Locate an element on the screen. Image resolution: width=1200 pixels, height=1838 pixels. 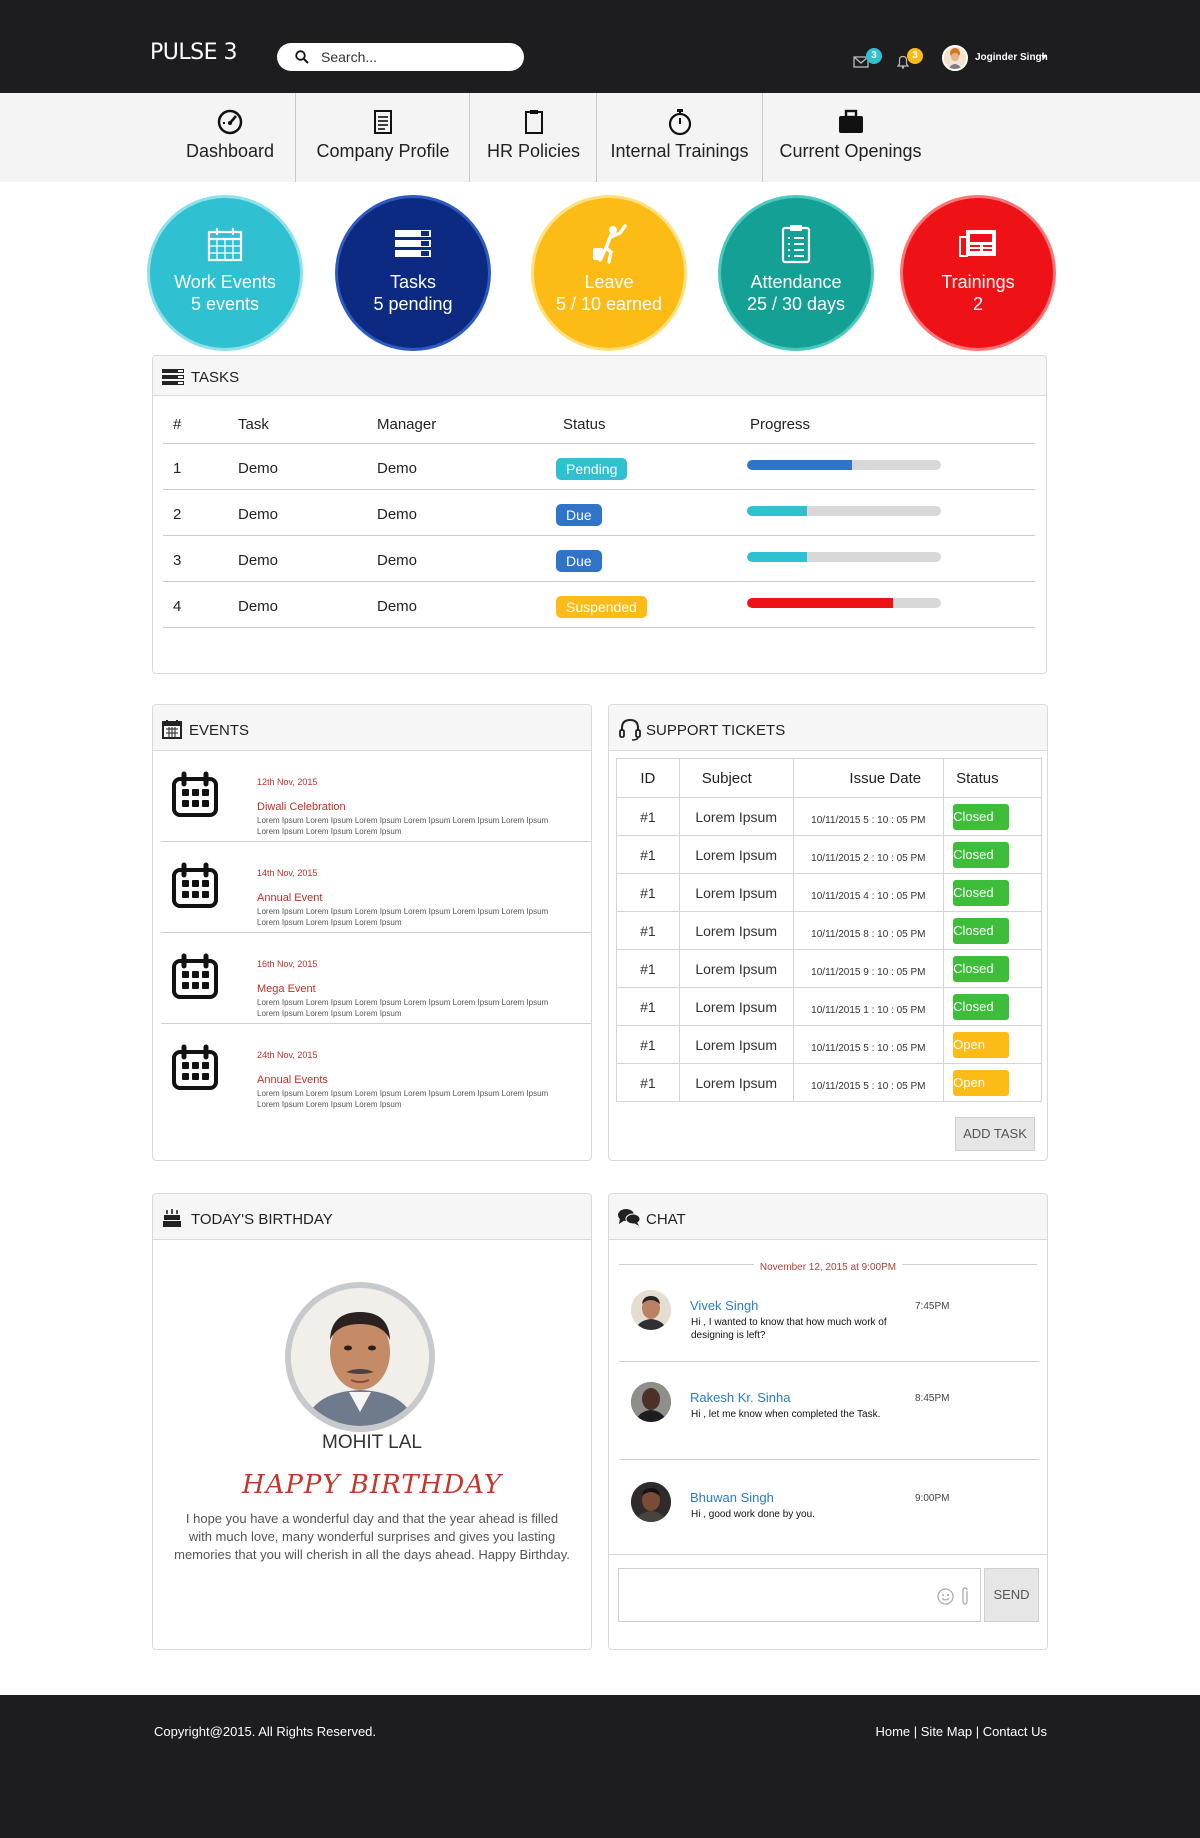
stat-attendance: Attendance 25 / 30 days is located at coordinates (796, 273).